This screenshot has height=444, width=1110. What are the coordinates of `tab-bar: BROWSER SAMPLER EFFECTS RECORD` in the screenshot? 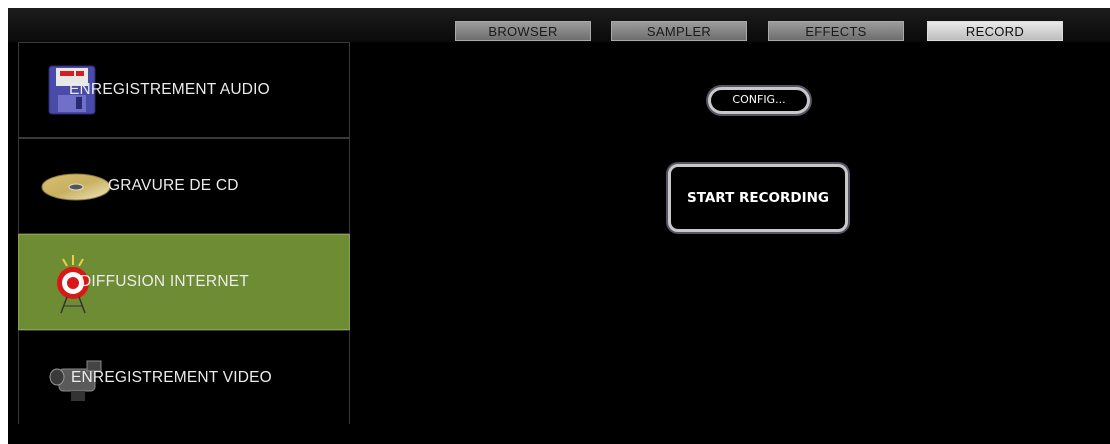 It's located at (559, 31).